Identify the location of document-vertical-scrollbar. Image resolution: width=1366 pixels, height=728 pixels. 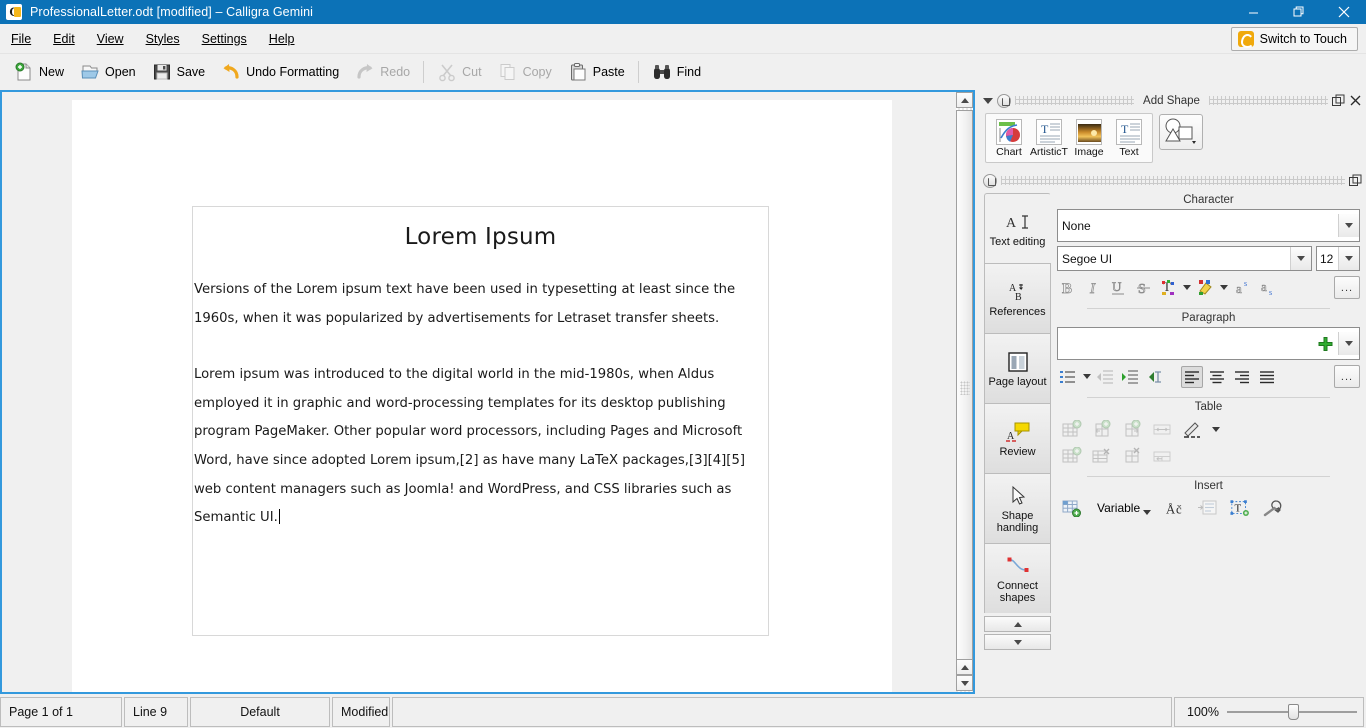
(964, 392).